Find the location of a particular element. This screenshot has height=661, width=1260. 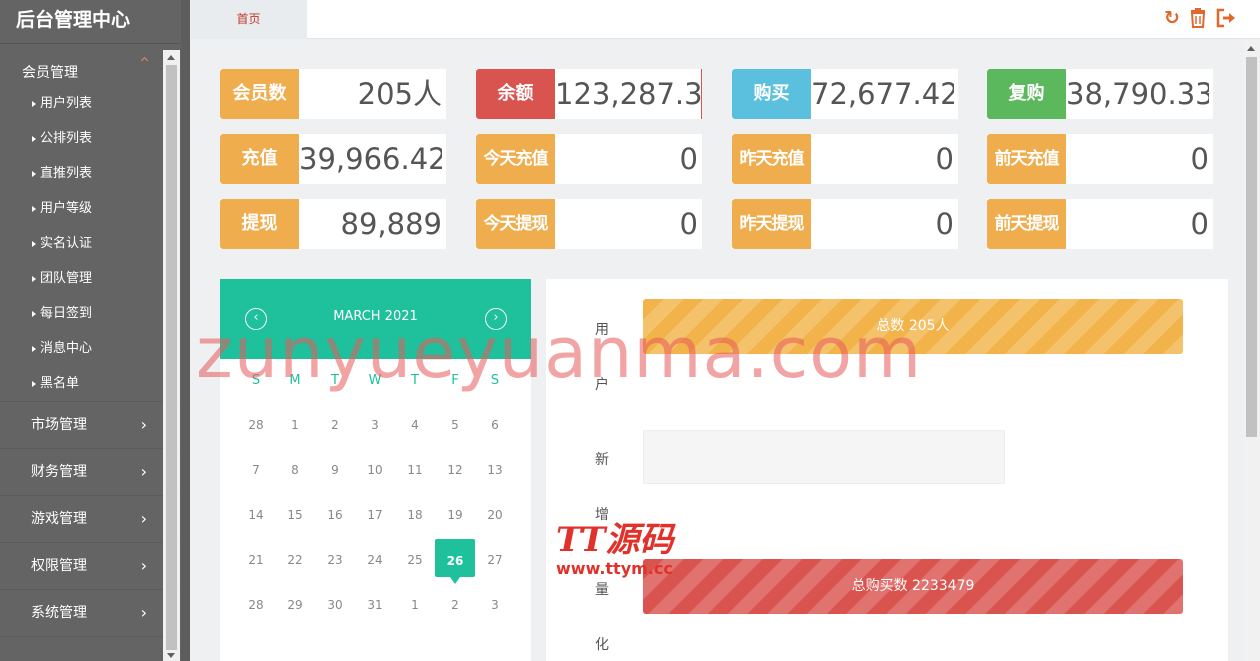

calendar-day: 21 is located at coordinates (256, 560).